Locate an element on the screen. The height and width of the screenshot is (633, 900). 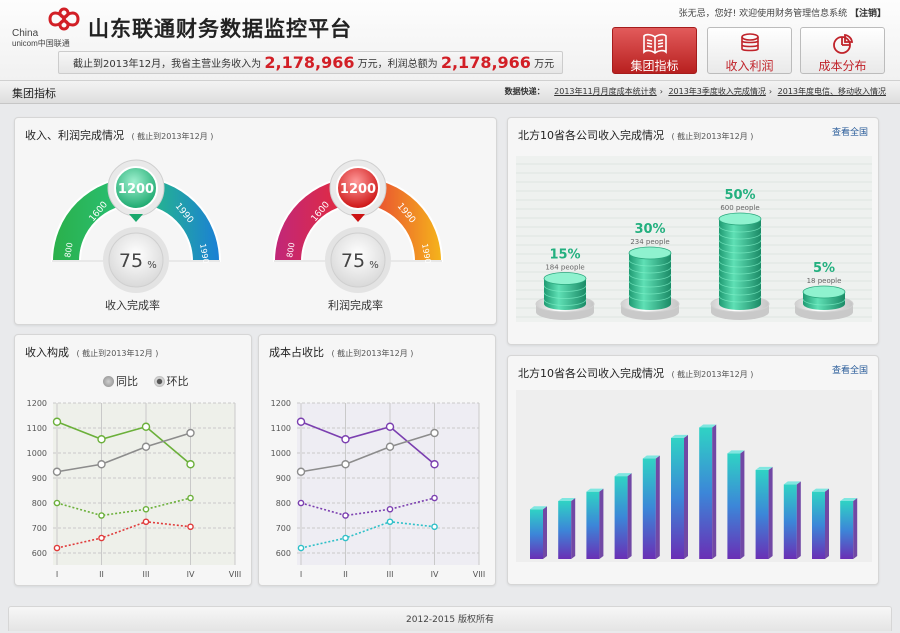
logout-link: 【注销】 is located at coordinates (868, 14).